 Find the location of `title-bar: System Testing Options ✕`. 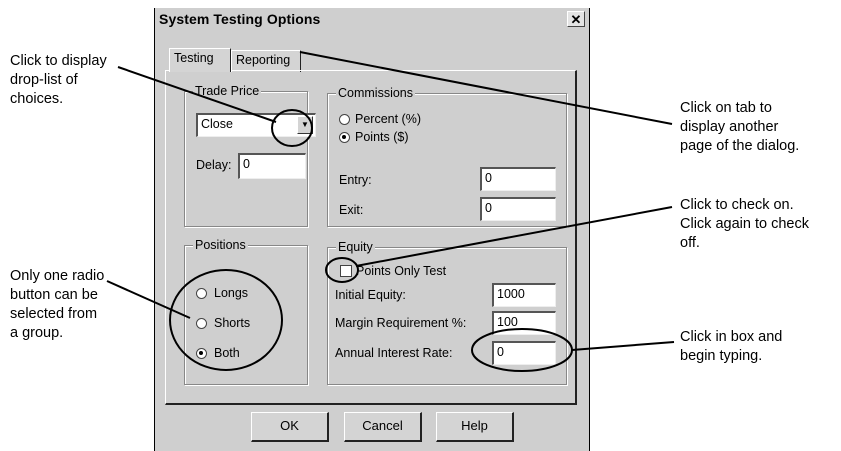

title-bar: System Testing Options ✕ is located at coordinates (372, 19).